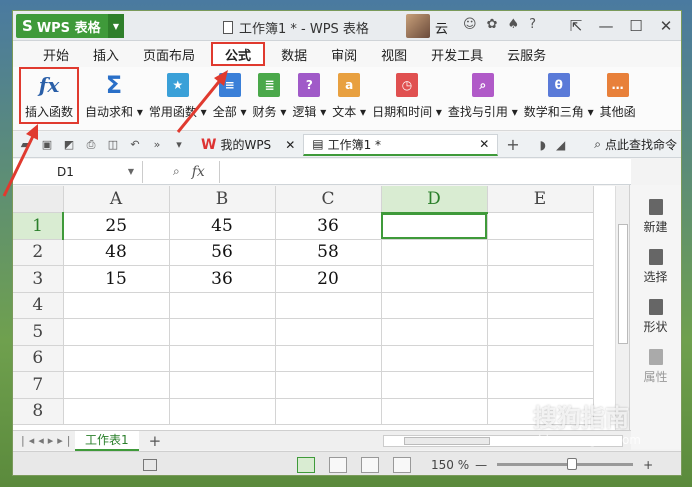 This screenshot has height=487, width=692. Describe the element at coordinates (618, 93) in the screenshot. I see `ribbon-button-10: … 其他函` at that location.